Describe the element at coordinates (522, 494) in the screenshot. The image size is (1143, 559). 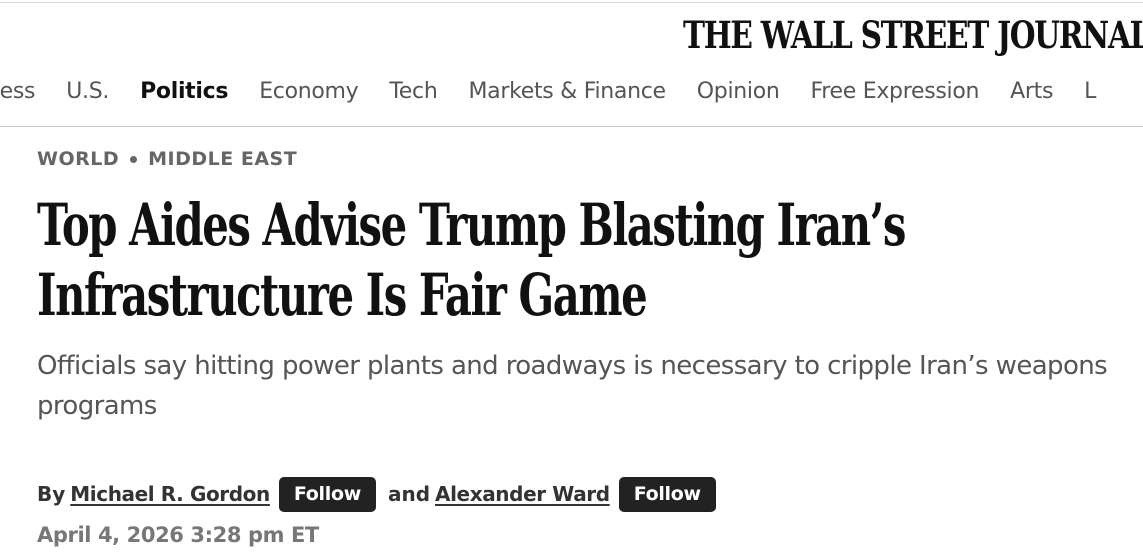
I see `author-link-alexander-ward: Alexander Ward` at that location.